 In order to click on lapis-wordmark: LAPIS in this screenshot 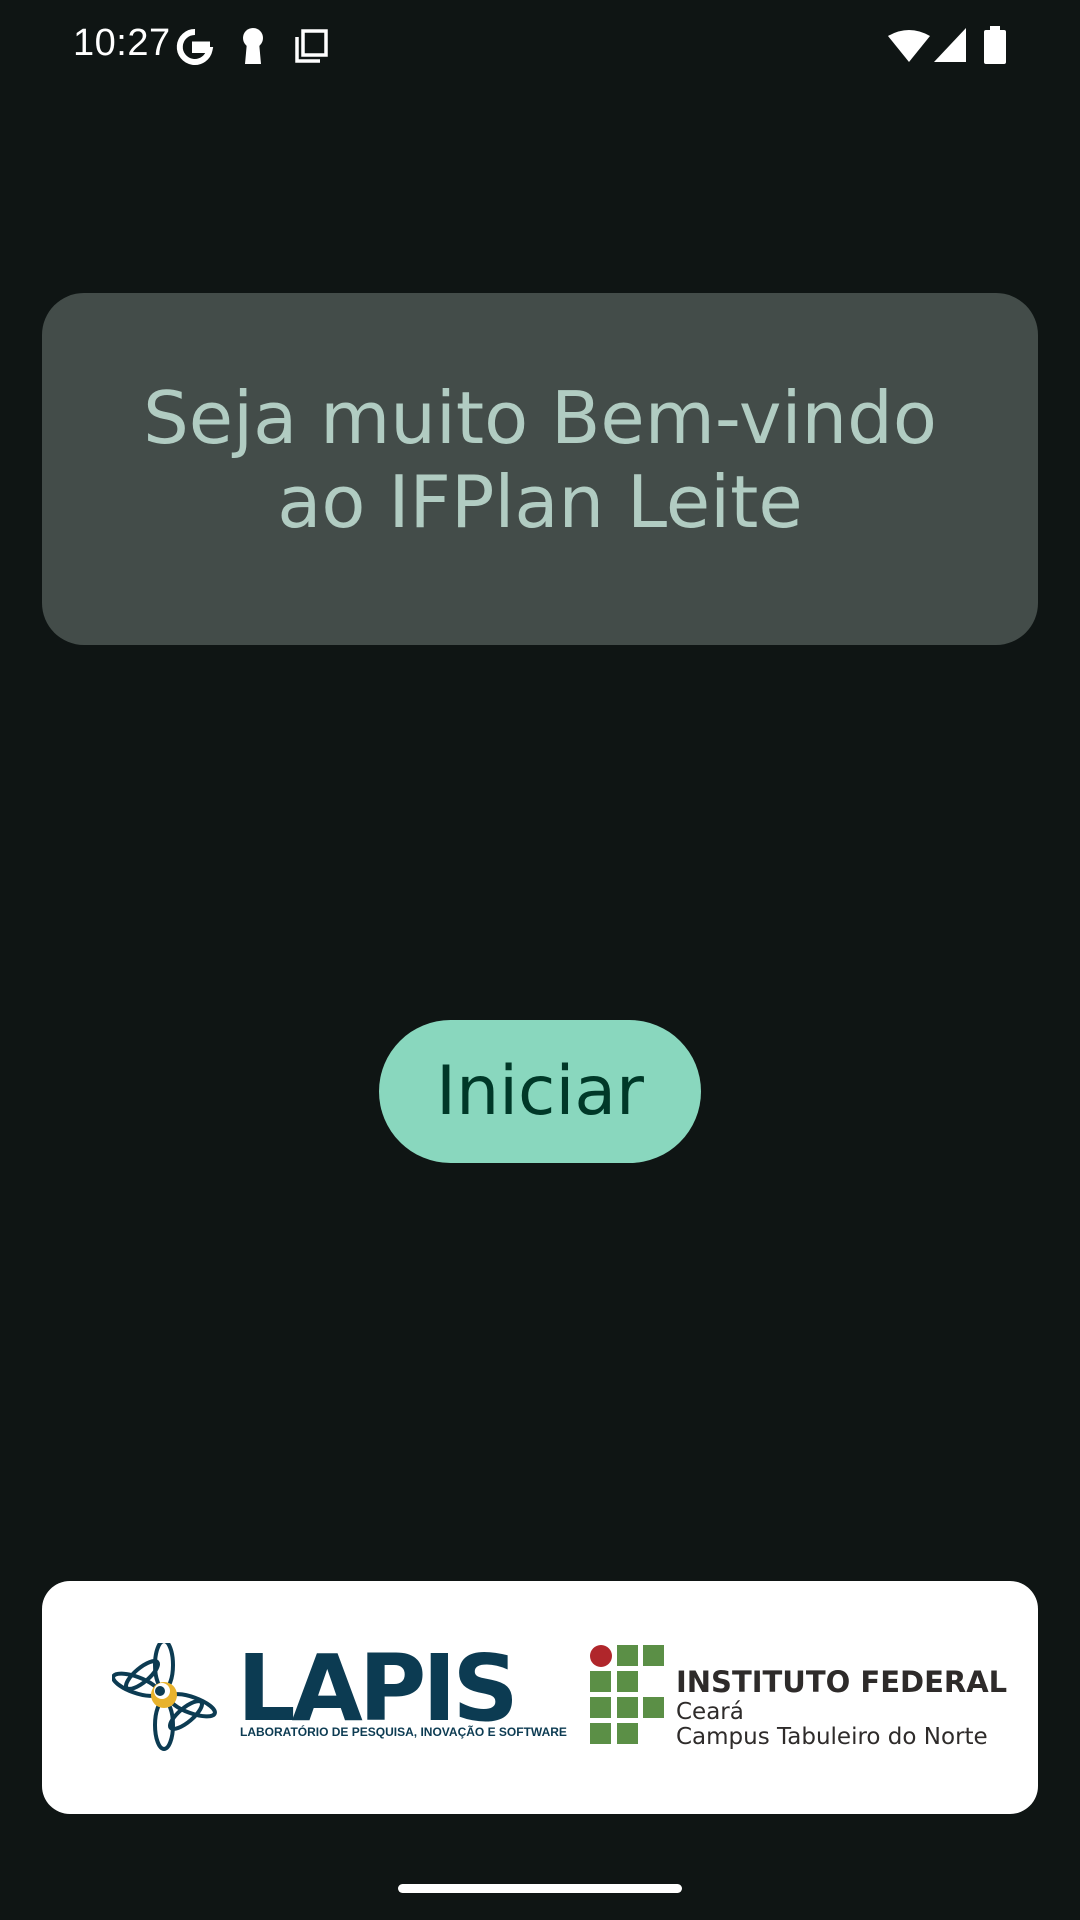, I will do `click(378, 1688)`.